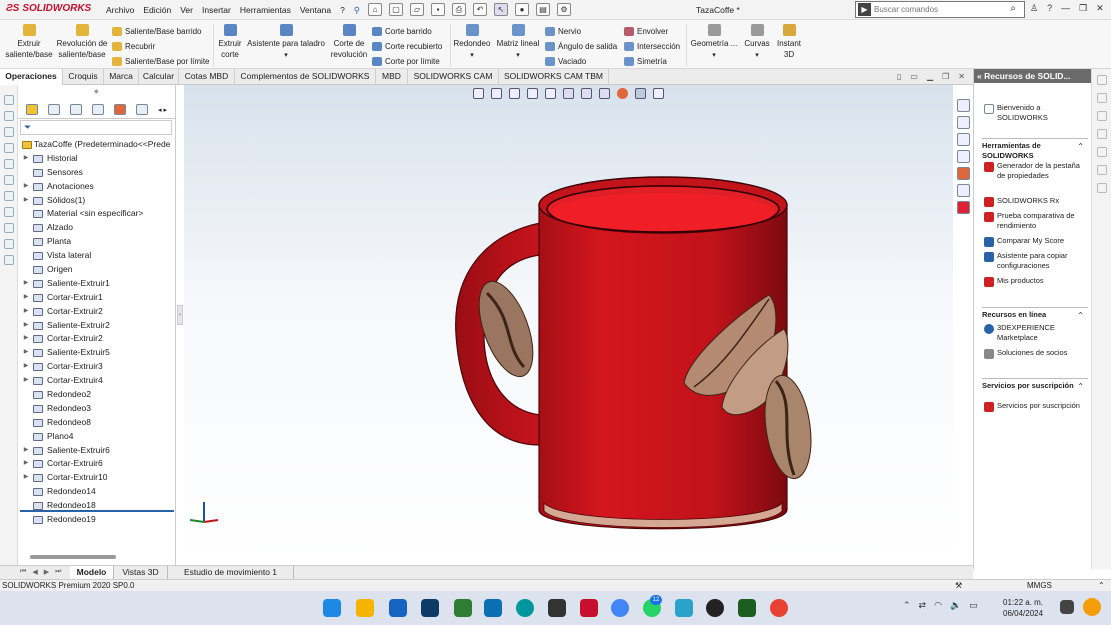 The image size is (1111, 625). What do you see at coordinates (97, 145) in the screenshot?
I see `tree-root-part: TazaCoffe (Predeterminado<<Prede` at bounding box center [97, 145].